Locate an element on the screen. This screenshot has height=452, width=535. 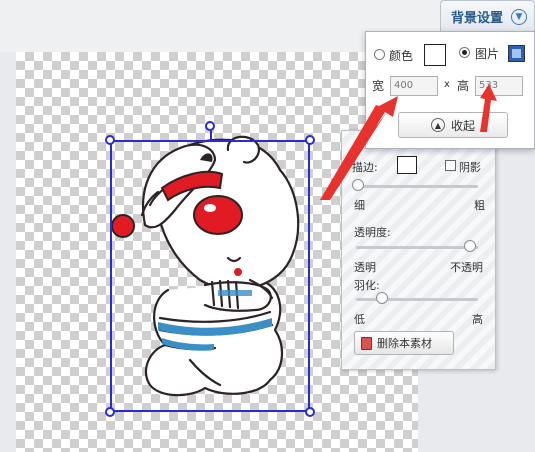
rotate-handle-stem is located at coordinates (211, 135).